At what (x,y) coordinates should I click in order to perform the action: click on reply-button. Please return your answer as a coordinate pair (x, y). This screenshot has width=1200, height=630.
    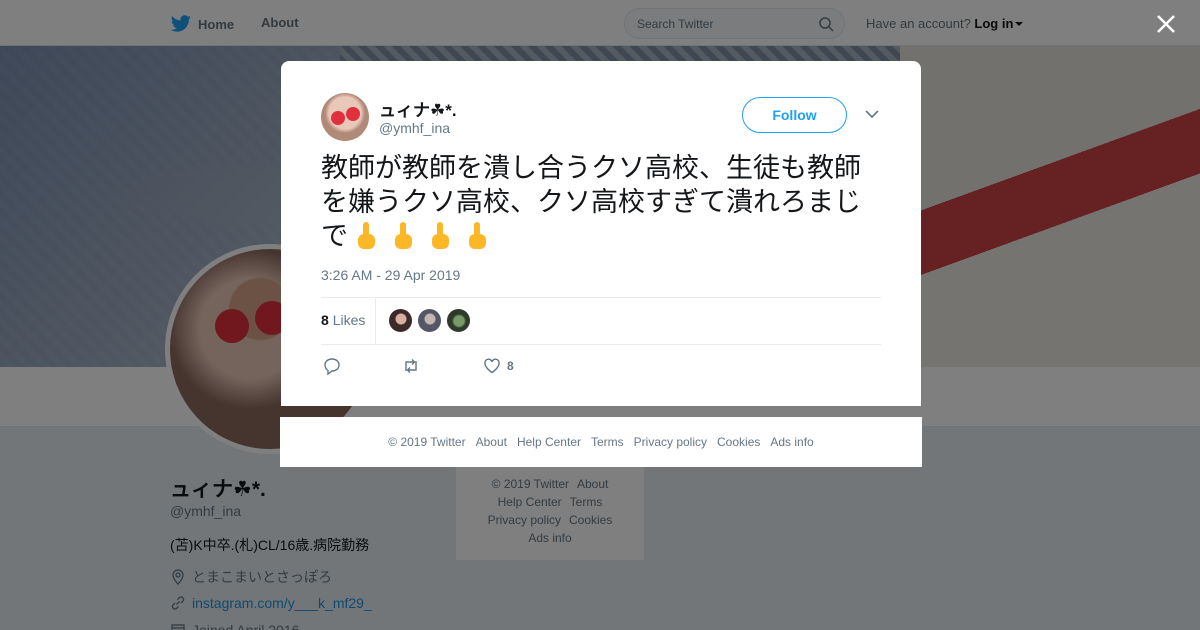
    Looking at the image, I should click on (332, 366).